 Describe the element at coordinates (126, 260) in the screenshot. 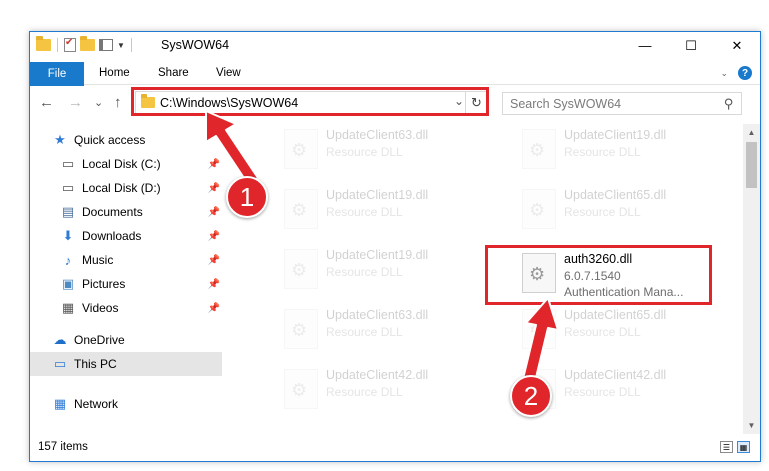

I see `sidebar-item-music: ♪ Music 📌` at that location.